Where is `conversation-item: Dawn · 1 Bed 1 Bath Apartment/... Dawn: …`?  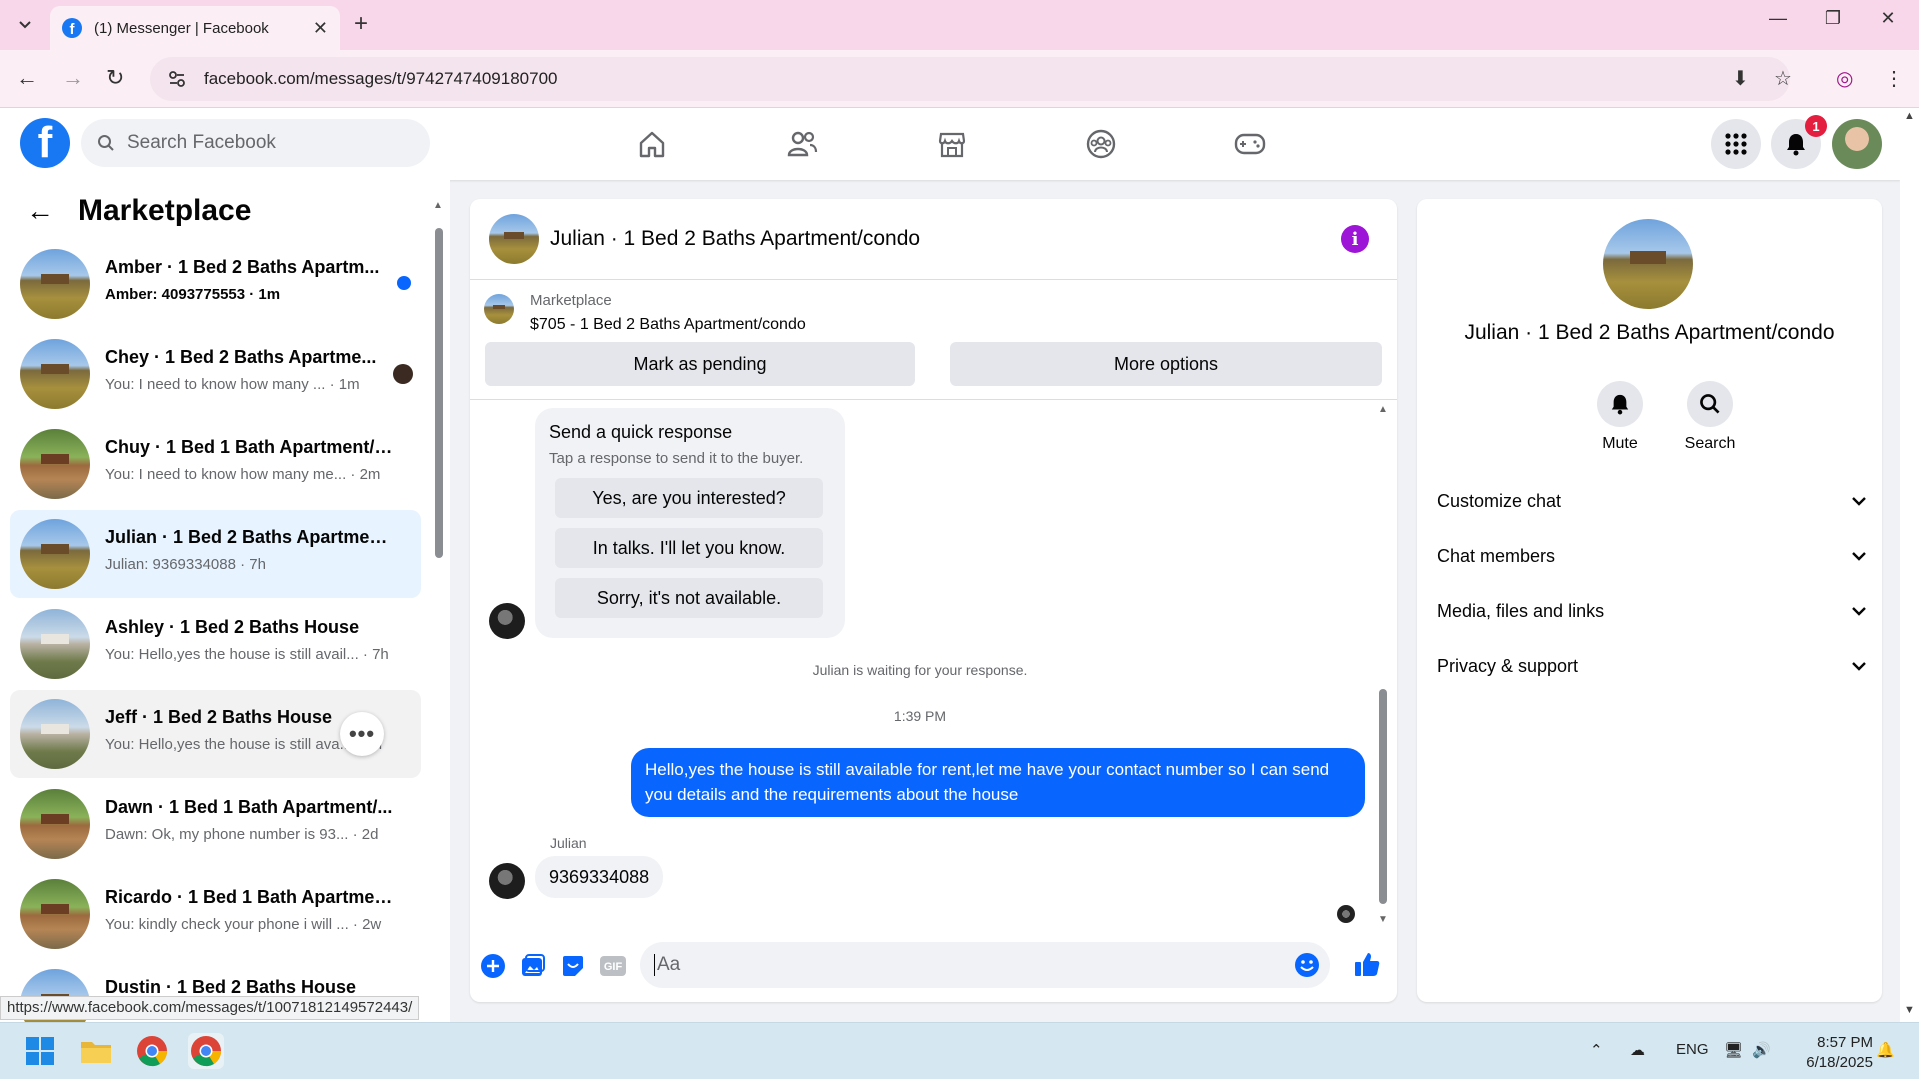 conversation-item: Dawn · 1 Bed 1 Bath Apartment/... Dawn: … is located at coordinates (215, 824).